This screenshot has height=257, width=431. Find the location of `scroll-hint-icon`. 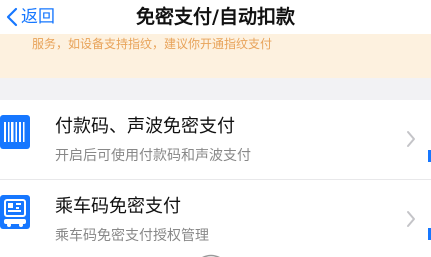

scroll-hint-icon is located at coordinates (211, 252).